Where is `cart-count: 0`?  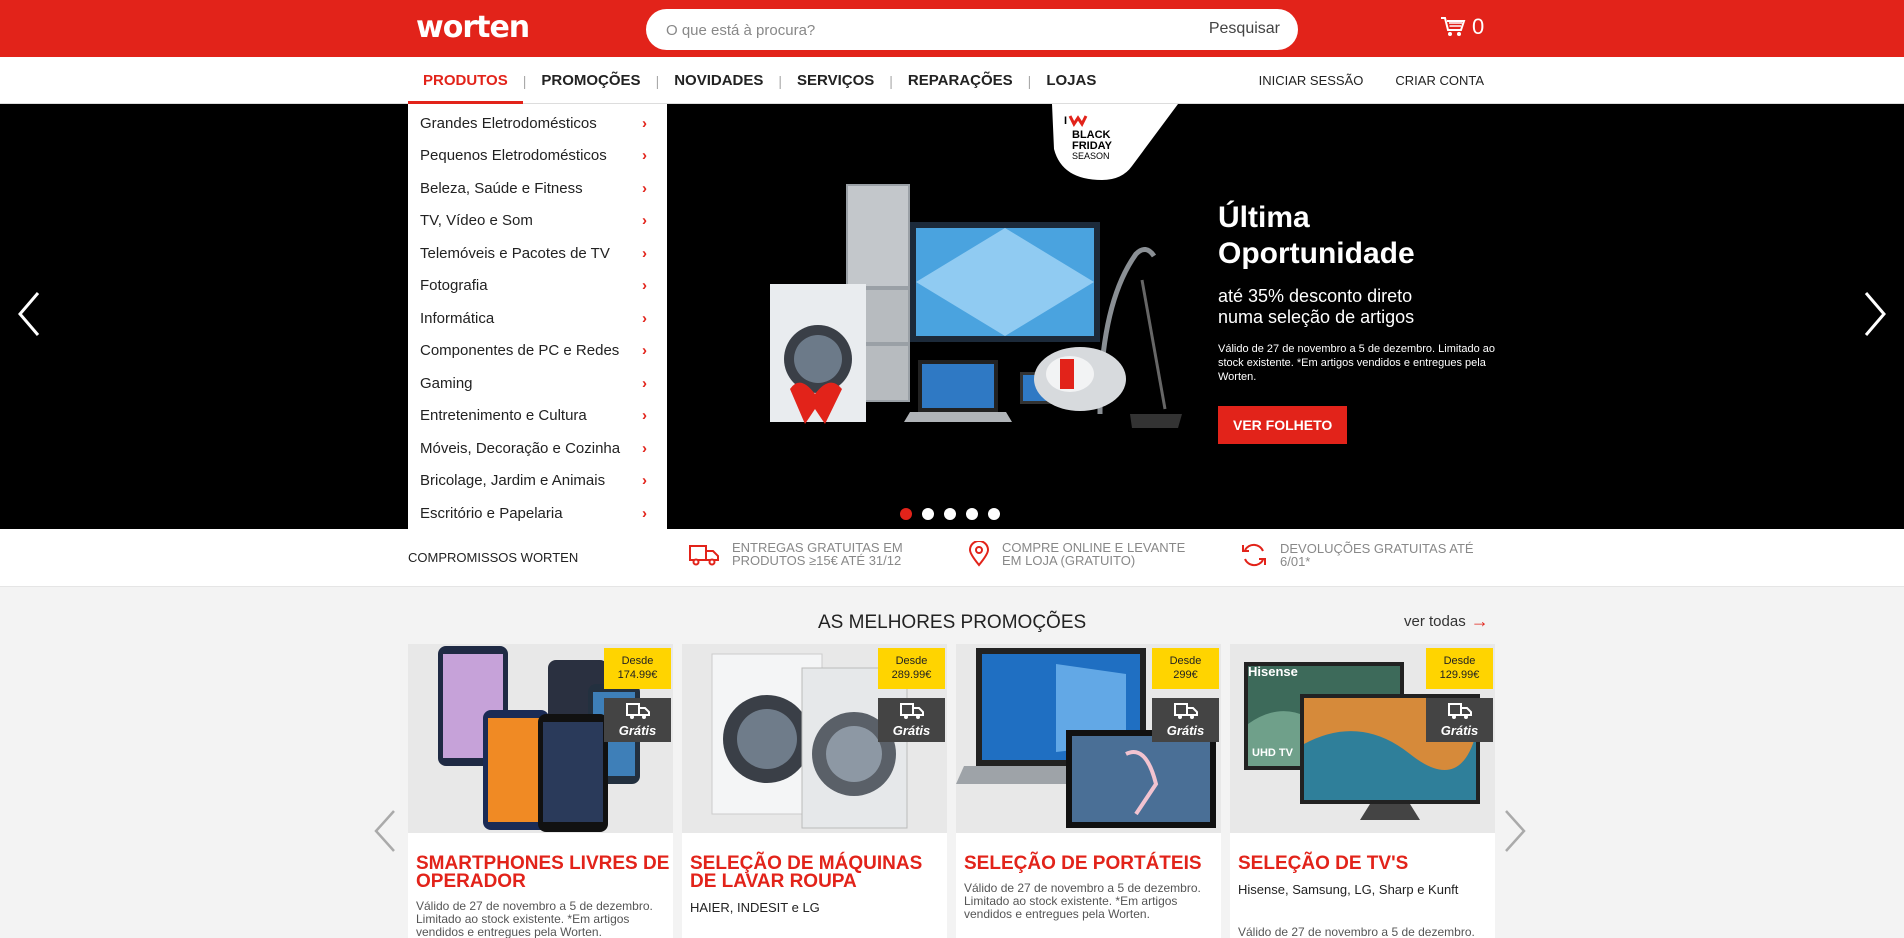 cart-count: 0 is located at coordinates (1478, 26).